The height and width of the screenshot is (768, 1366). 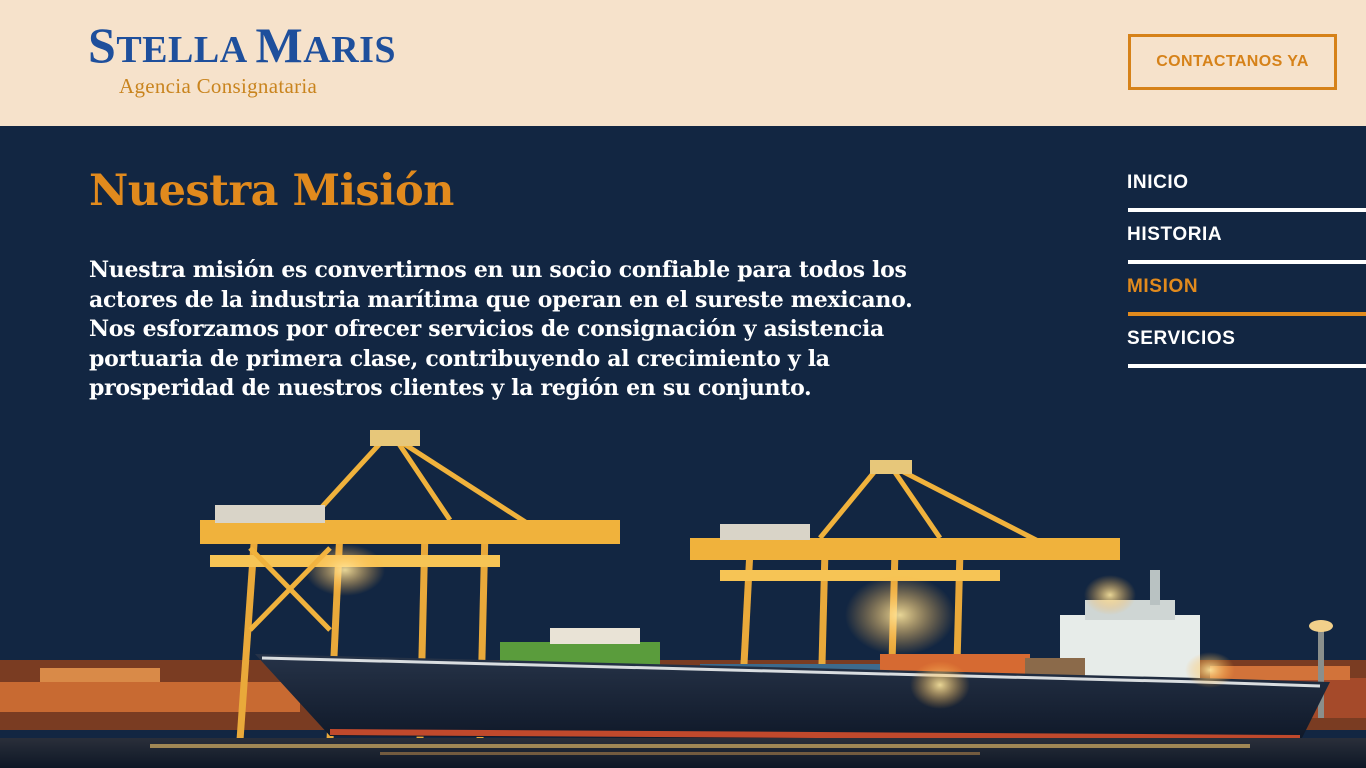 What do you see at coordinates (1163, 286) in the screenshot?
I see `nav-item-label: MISION` at bounding box center [1163, 286].